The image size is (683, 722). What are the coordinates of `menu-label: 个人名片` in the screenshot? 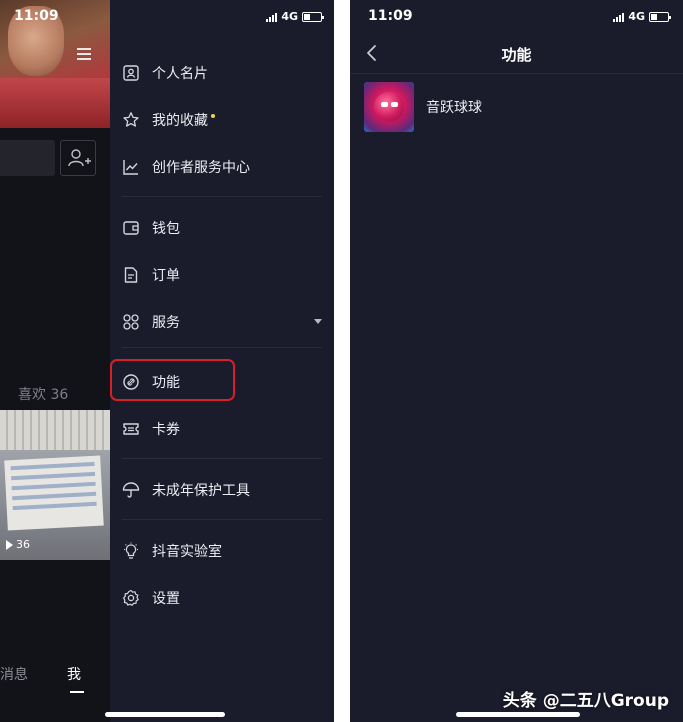 It's located at (180, 74).